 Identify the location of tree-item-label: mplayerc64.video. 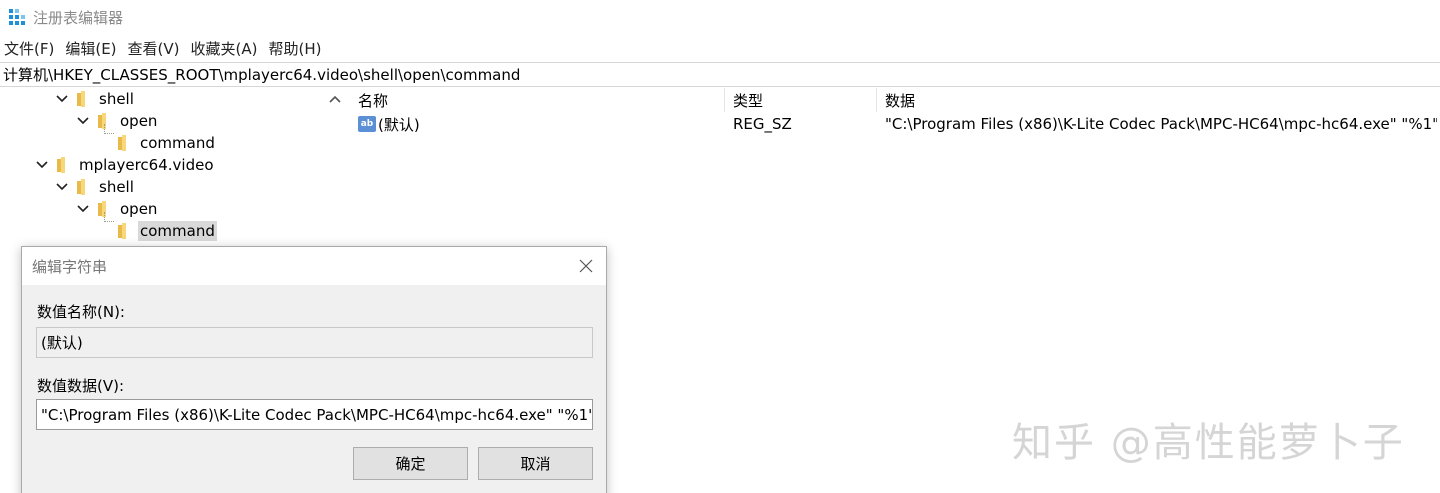
(146, 165).